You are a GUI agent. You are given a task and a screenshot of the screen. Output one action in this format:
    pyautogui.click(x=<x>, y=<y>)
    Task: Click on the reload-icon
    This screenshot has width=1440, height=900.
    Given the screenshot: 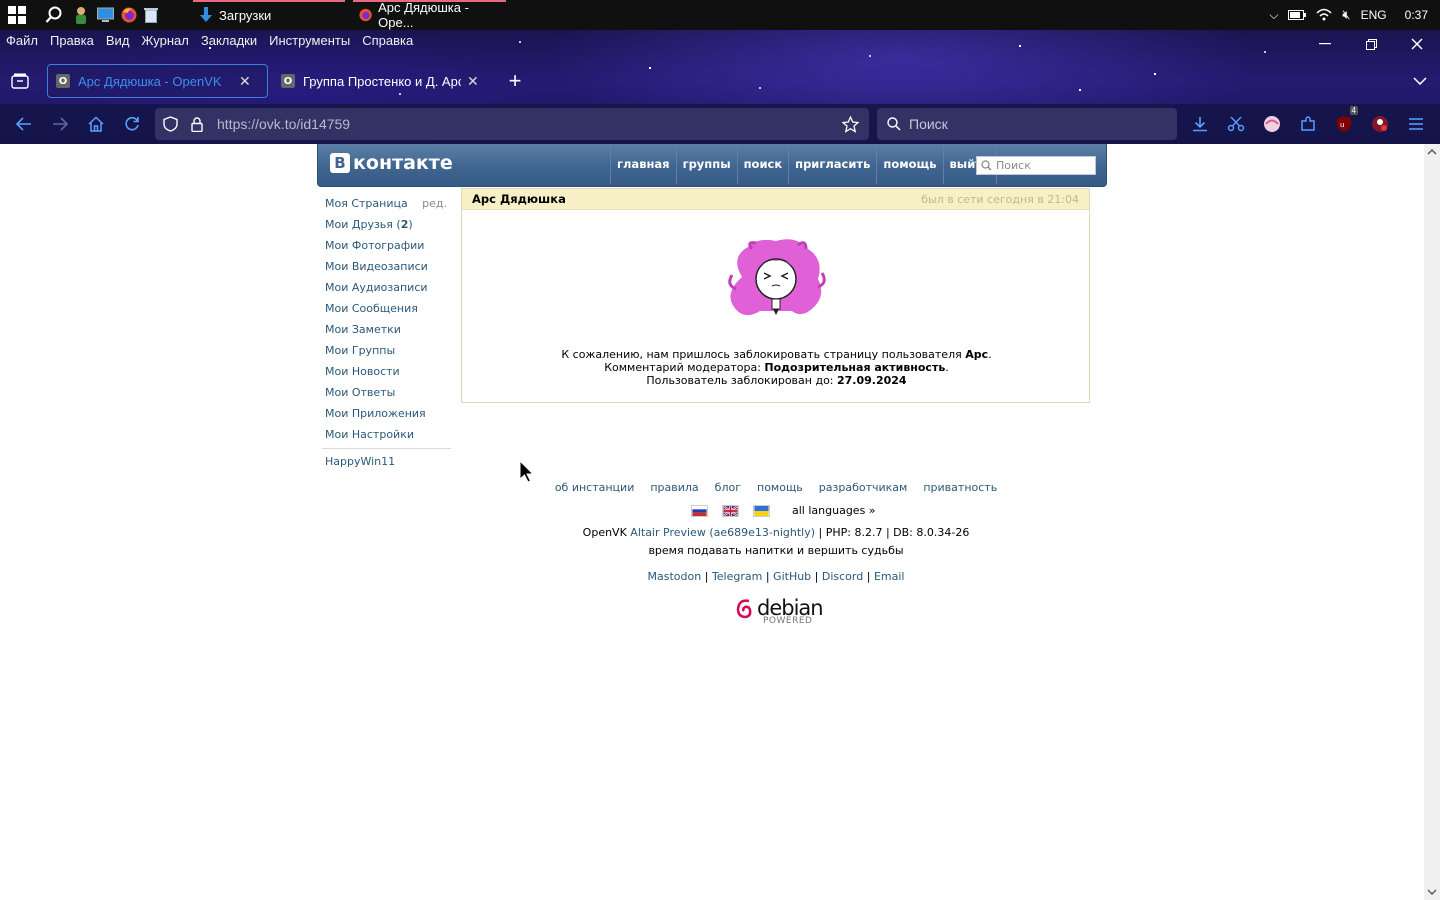 What is the action you would take?
    pyautogui.click(x=132, y=124)
    